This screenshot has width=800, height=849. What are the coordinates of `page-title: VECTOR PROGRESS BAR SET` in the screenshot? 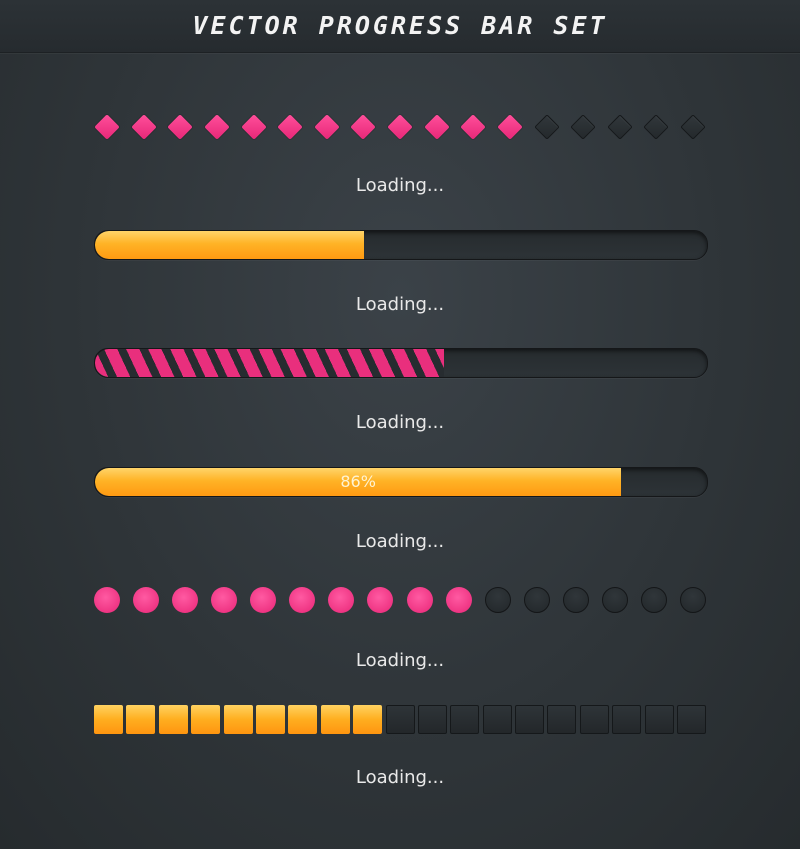 It's located at (400, 25).